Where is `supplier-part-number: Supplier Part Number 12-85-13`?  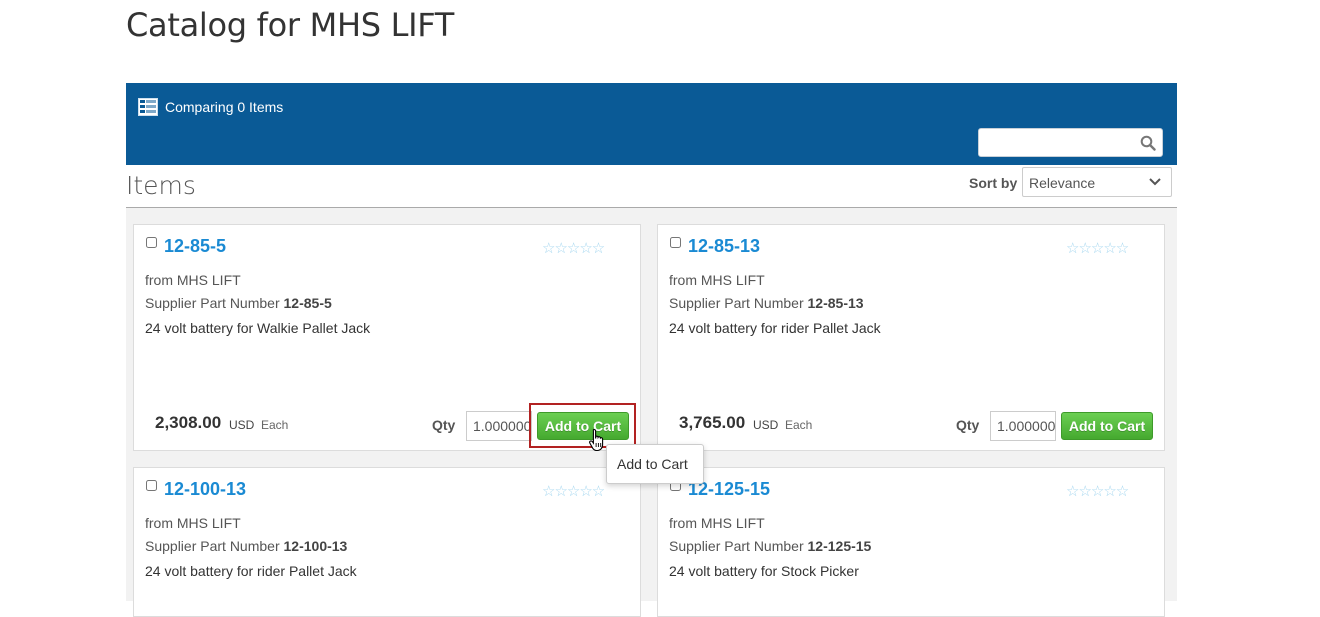 supplier-part-number: Supplier Part Number 12-85-13 is located at coordinates (766, 303).